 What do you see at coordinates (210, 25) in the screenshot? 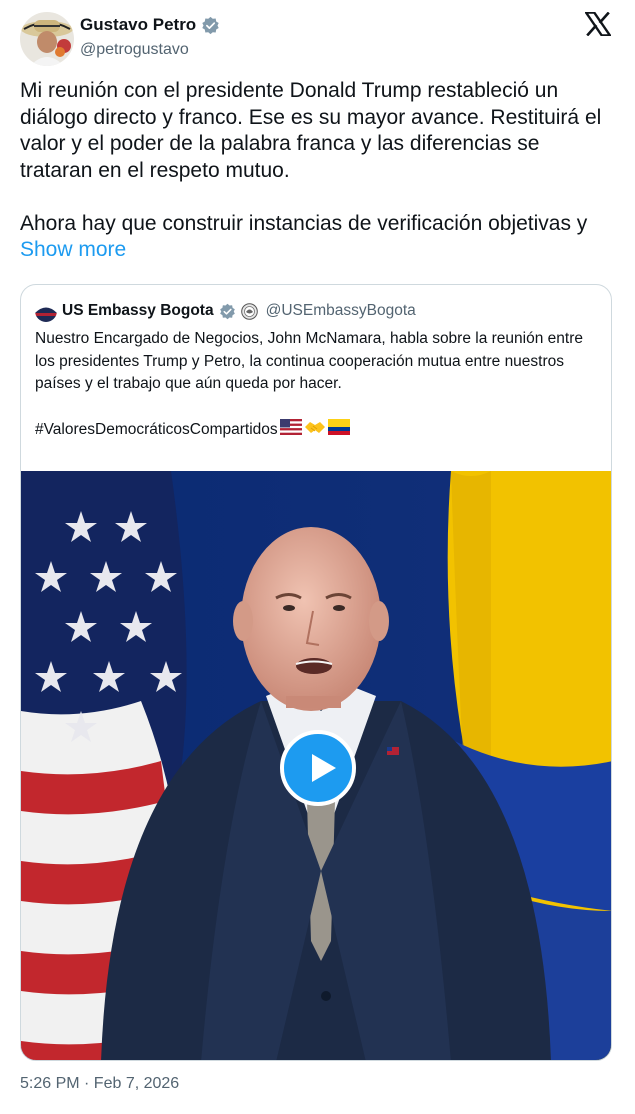
I see `verified-badge-icon` at bounding box center [210, 25].